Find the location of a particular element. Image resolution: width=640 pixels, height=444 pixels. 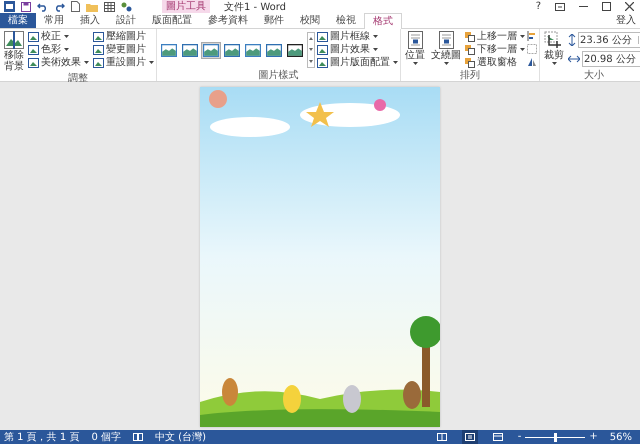

height-icon is located at coordinates (572, 40).